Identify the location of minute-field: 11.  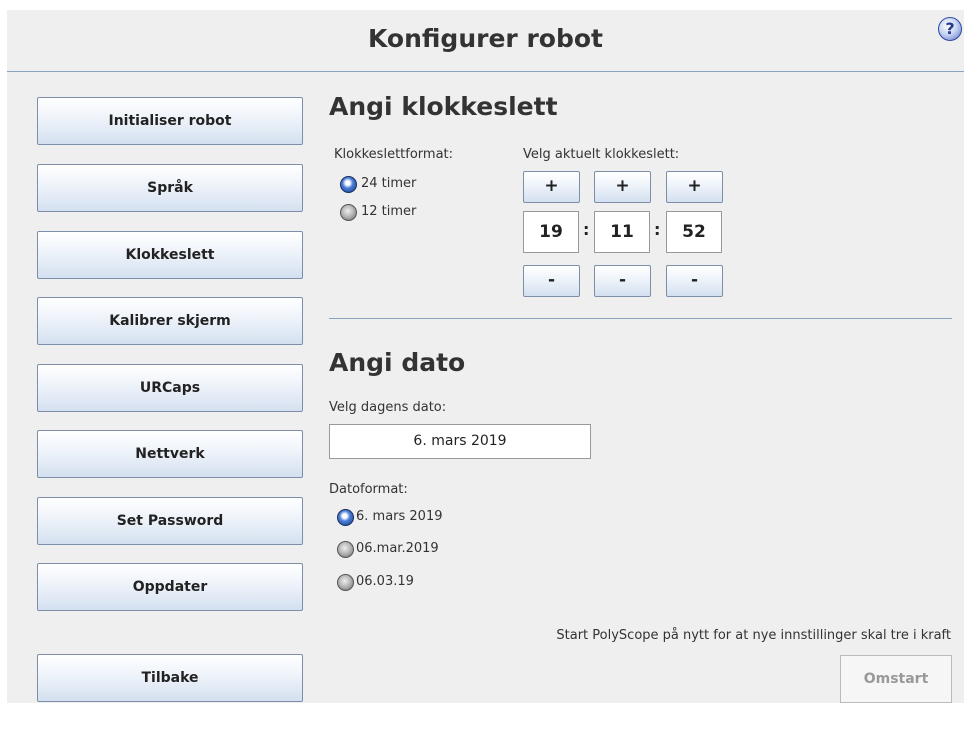
(622, 232).